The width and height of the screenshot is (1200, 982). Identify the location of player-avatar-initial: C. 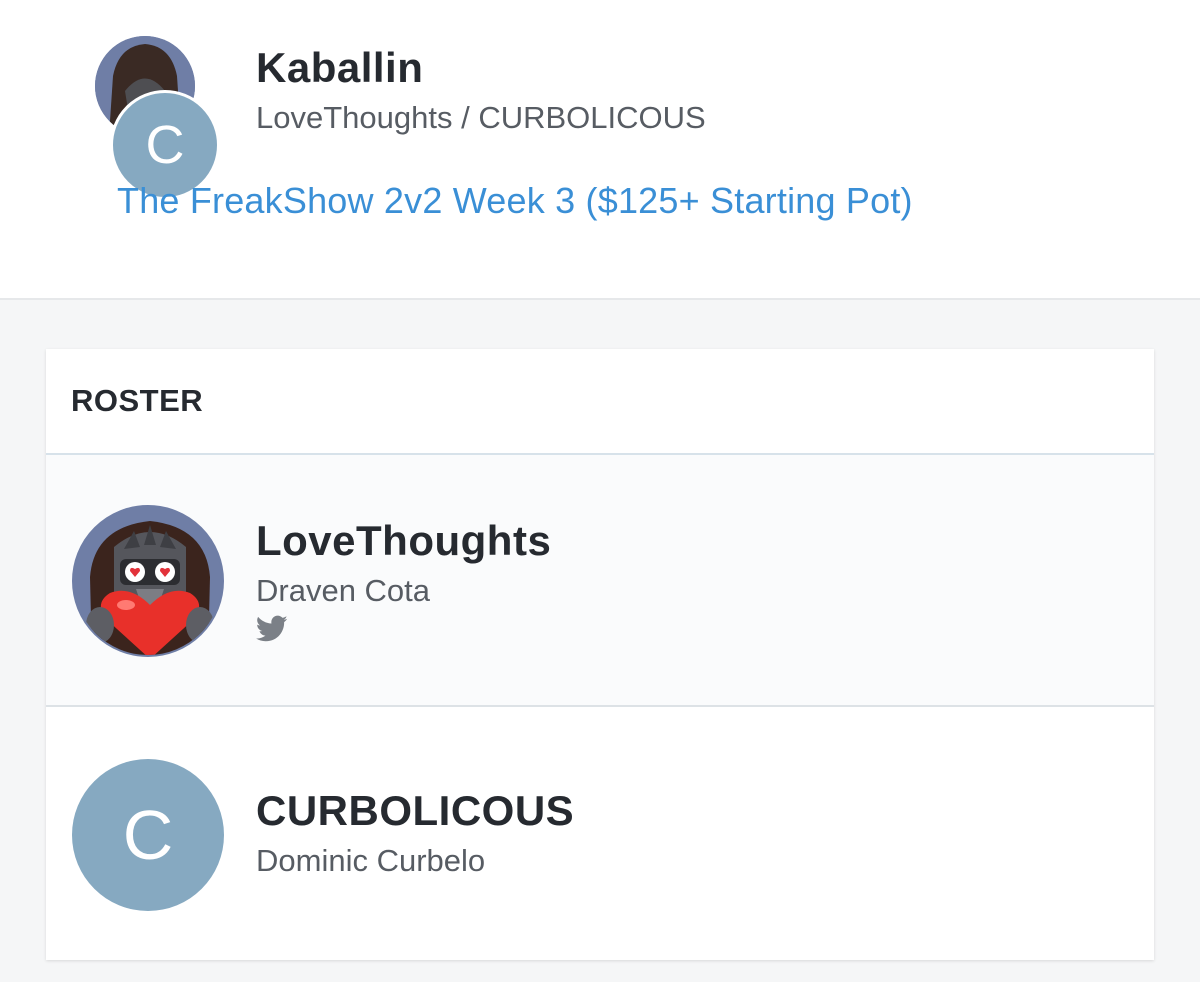
(148, 835).